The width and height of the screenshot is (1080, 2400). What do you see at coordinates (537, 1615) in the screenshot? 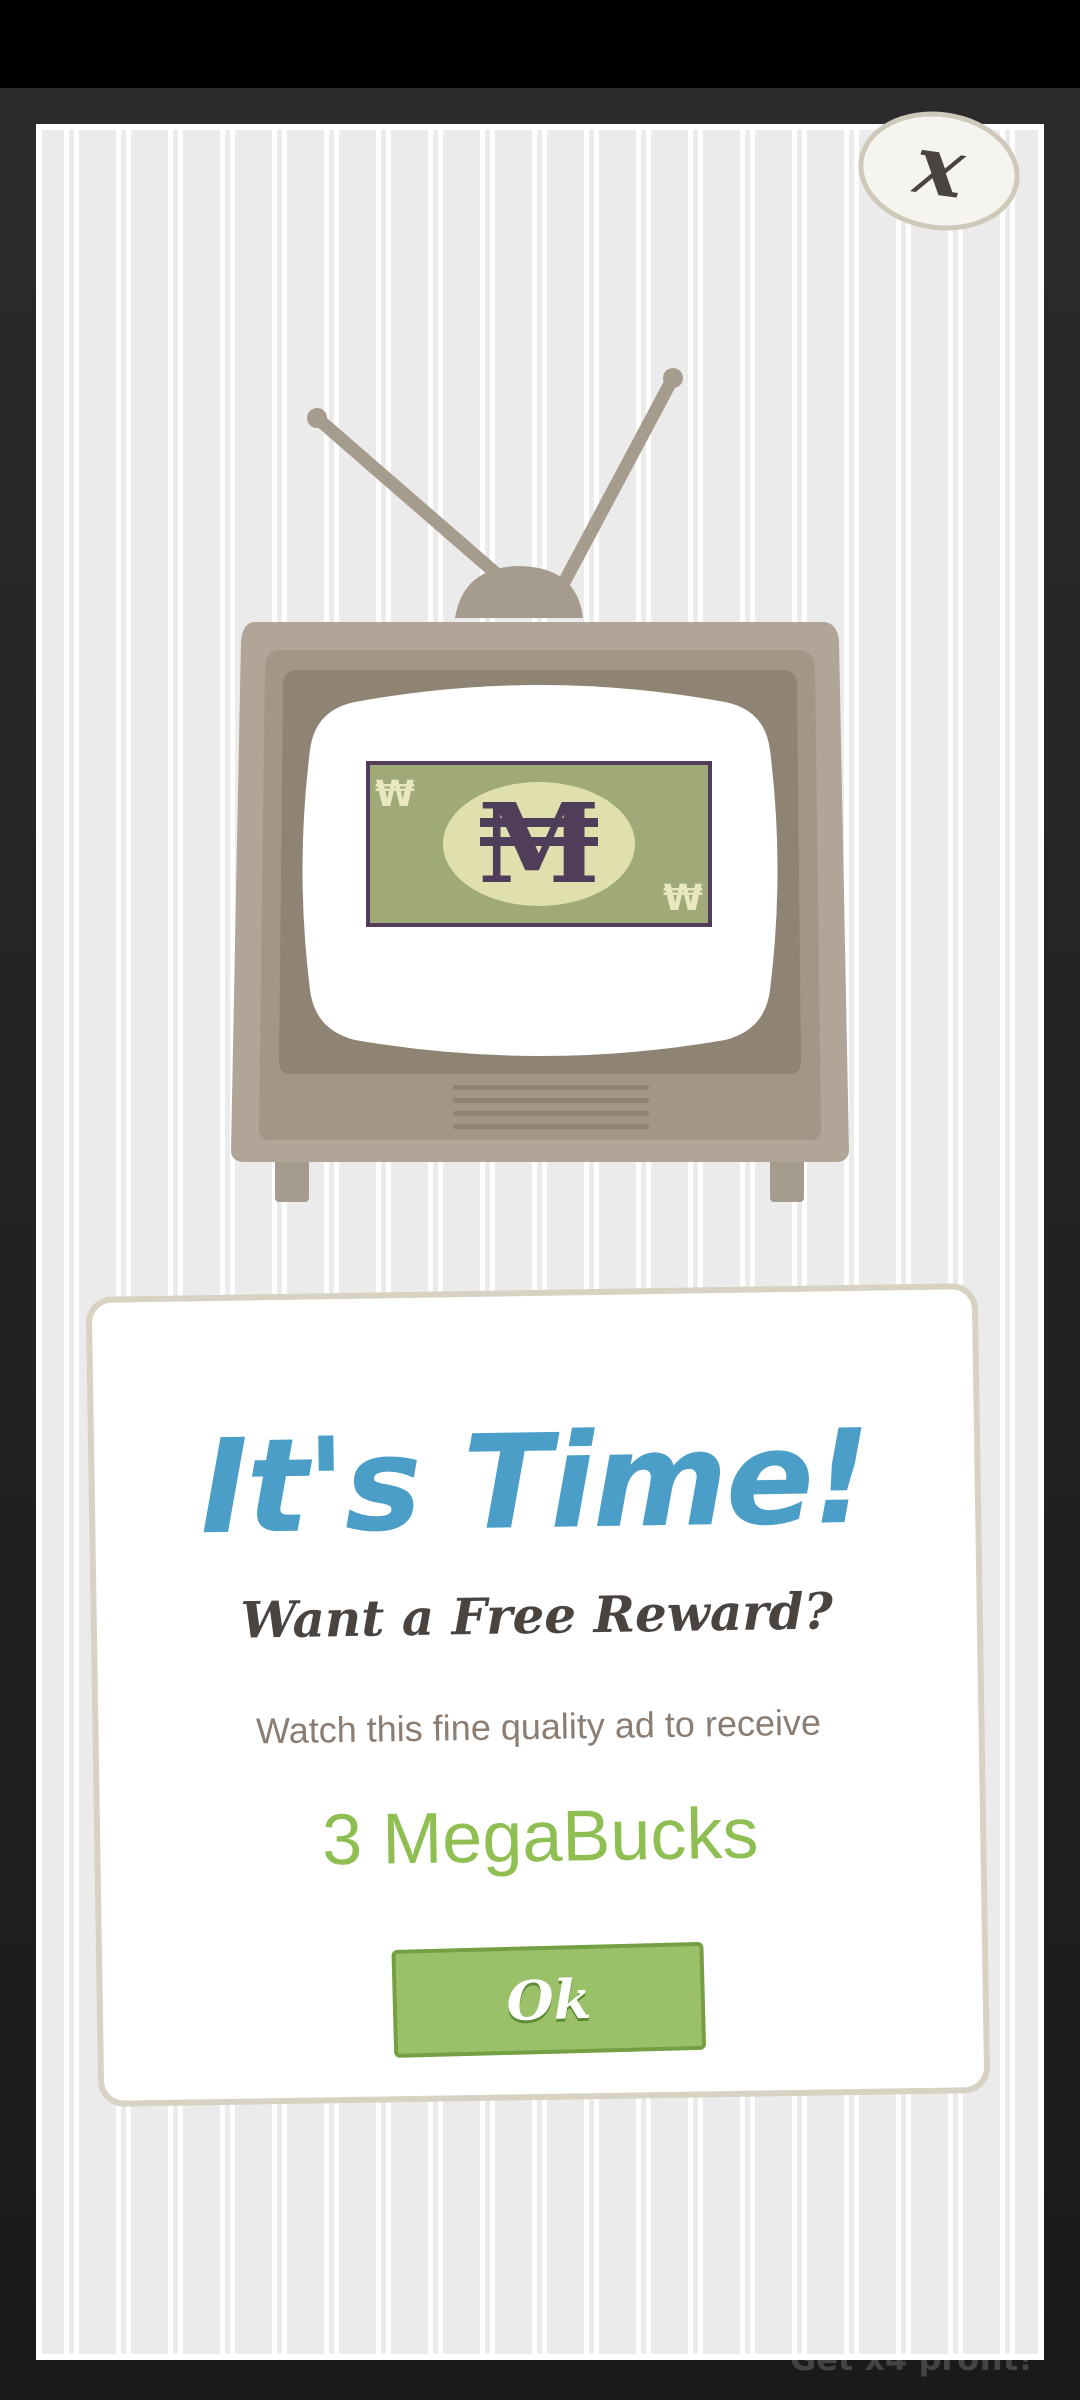
I see `dialog-subtitle: Want a Free Reward?` at bounding box center [537, 1615].